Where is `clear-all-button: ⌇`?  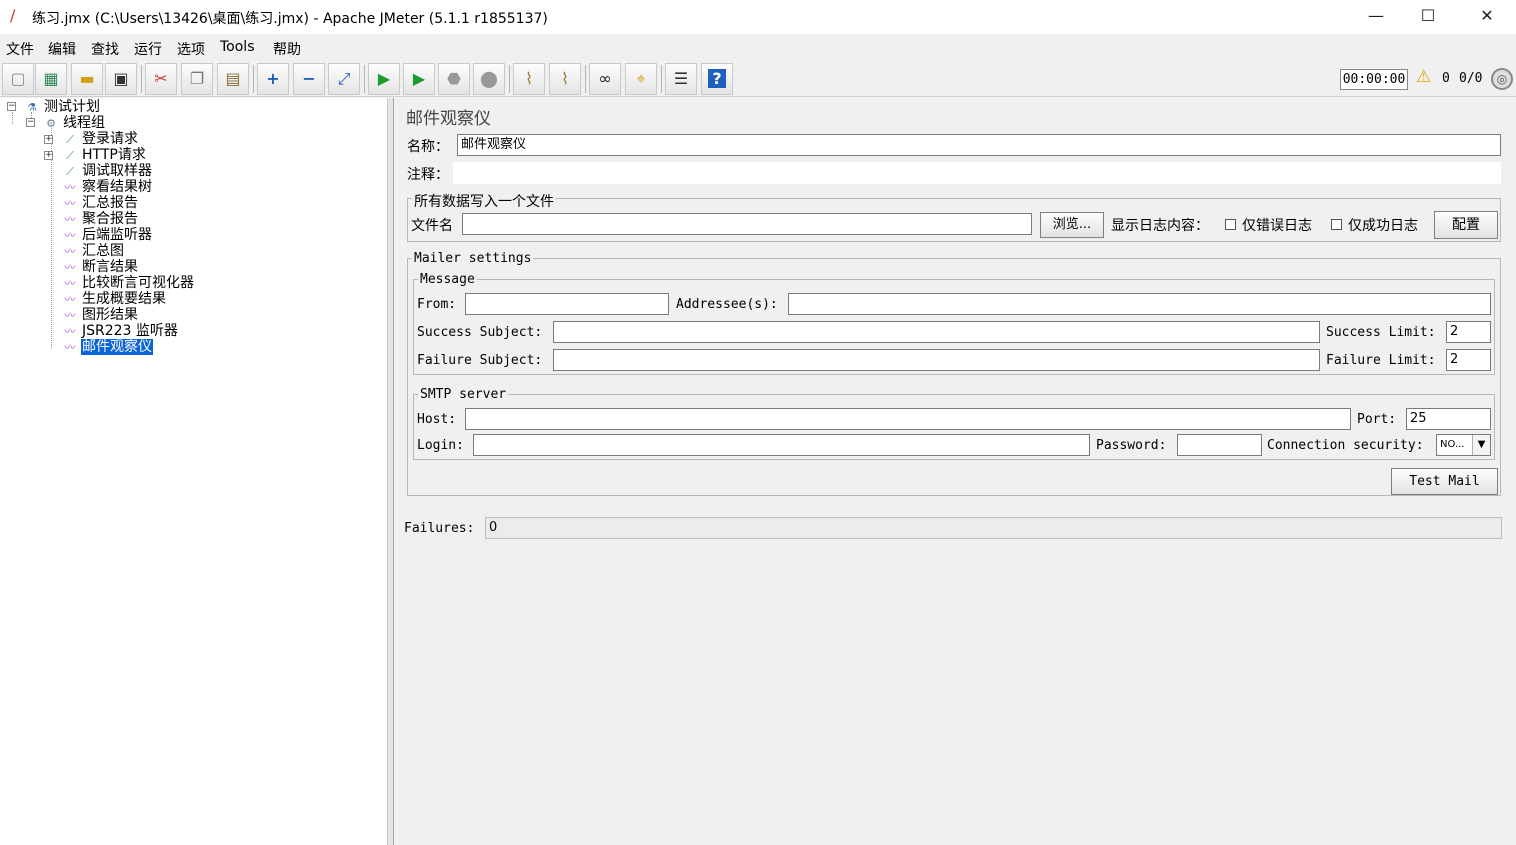 clear-all-button: ⌇ is located at coordinates (565, 79).